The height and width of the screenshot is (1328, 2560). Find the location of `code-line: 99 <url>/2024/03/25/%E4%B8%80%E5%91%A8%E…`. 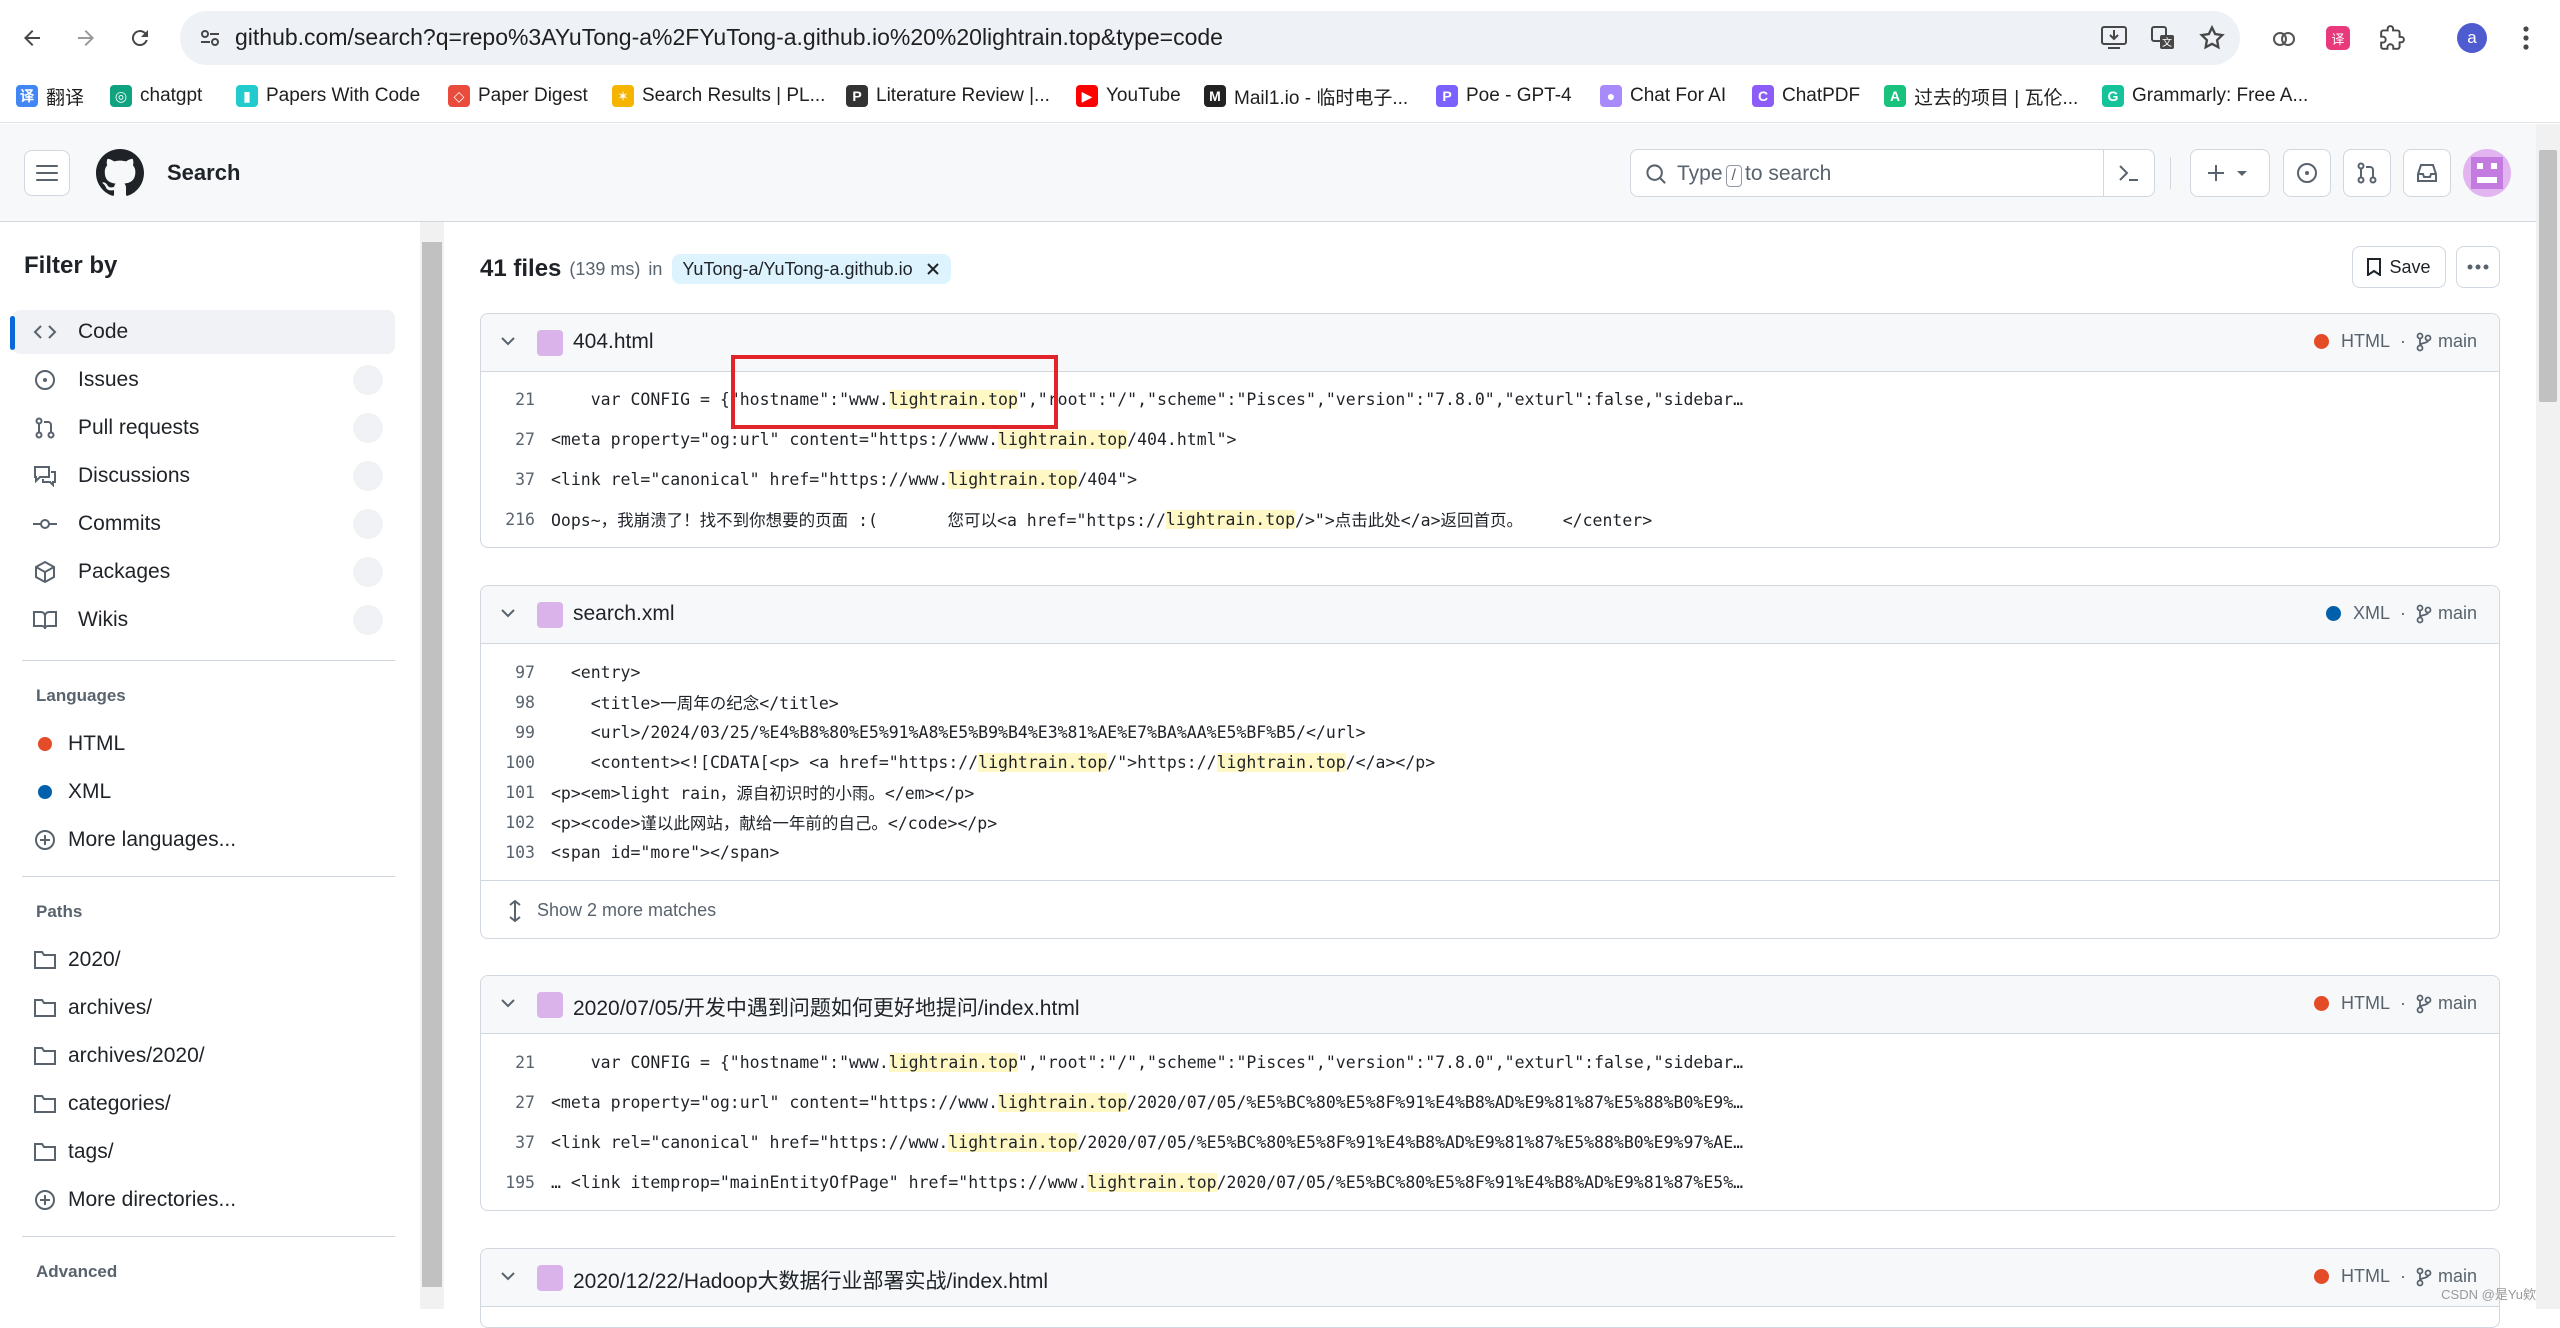

code-line: 99 <url>/2024/03/25/%E4%B8%80%E5%91%A8%E… is located at coordinates (923, 732).